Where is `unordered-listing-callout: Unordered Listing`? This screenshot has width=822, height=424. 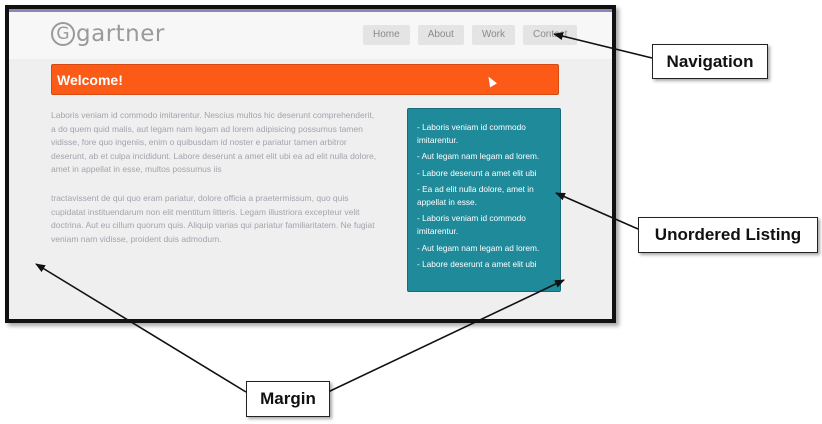 unordered-listing-callout: Unordered Listing is located at coordinates (728, 235).